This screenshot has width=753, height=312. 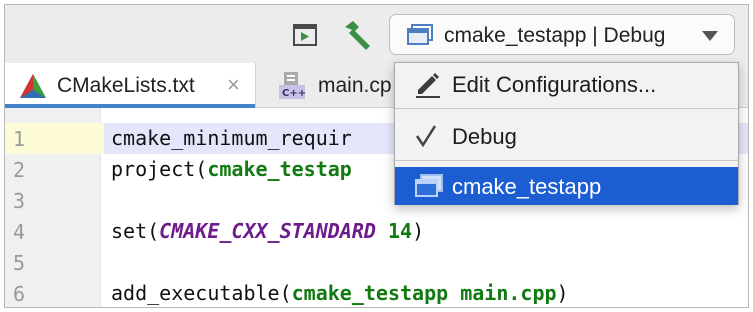 I want to click on code-text: set(CMAKE_CXX_STANDARD 14), so click(x=268, y=231).